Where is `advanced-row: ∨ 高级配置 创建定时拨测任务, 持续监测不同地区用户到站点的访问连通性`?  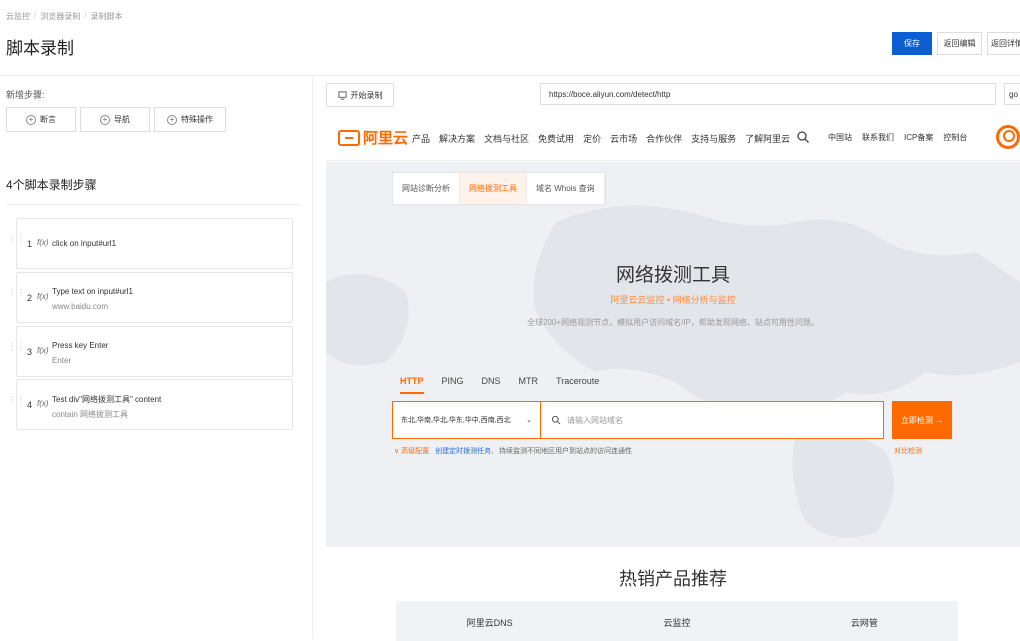
advanced-row: ∨ 高级配置 创建定时拨测任务, 持续监测不同地区用户到站点的访问连通性 is located at coordinates (513, 451).